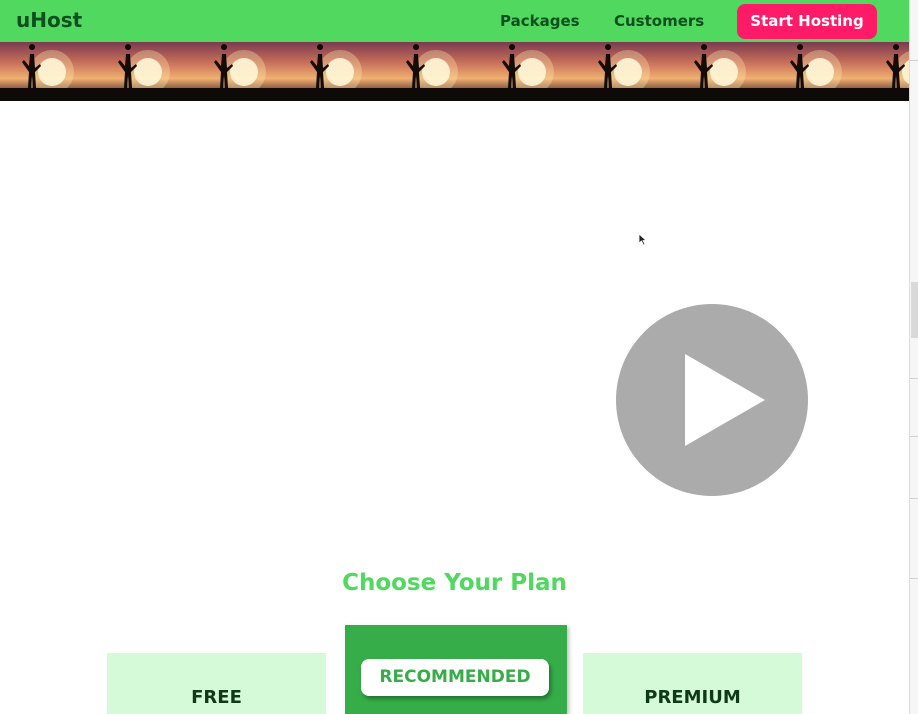  What do you see at coordinates (692, 683) in the screenshot?
I see `plan-card-premium: PREMIUM` at bounding box center [692, 683].